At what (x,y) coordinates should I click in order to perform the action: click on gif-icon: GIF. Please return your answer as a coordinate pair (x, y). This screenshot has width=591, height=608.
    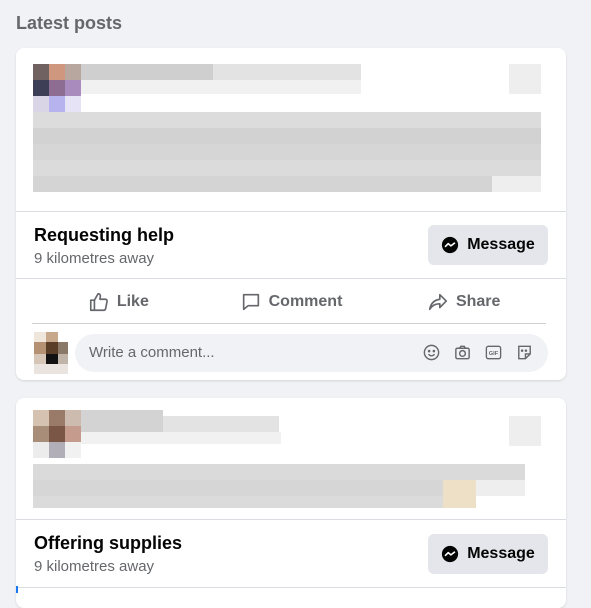
    Looking at the image, I should click on (493, 352).